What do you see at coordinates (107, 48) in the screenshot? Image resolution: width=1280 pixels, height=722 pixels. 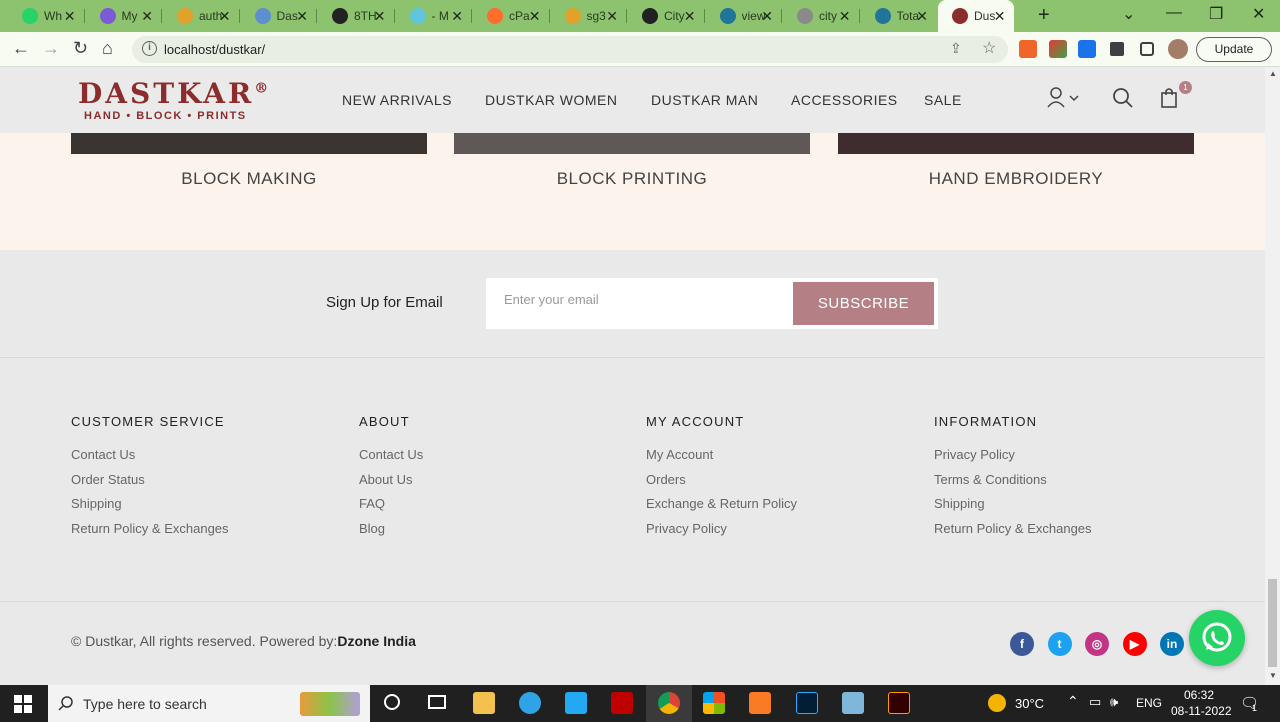 I see `home-icon: ⌂` at bounding box center [107, 48].